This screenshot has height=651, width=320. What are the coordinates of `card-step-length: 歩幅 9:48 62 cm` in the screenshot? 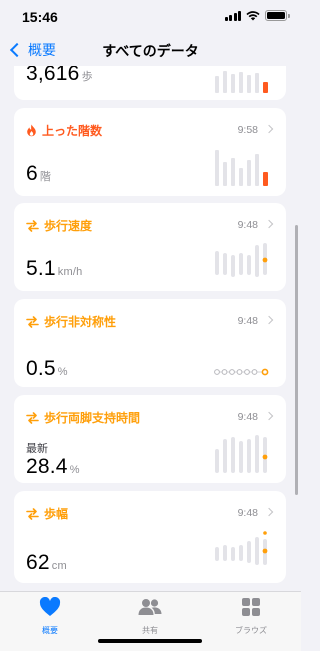 It's located at (150, 537).